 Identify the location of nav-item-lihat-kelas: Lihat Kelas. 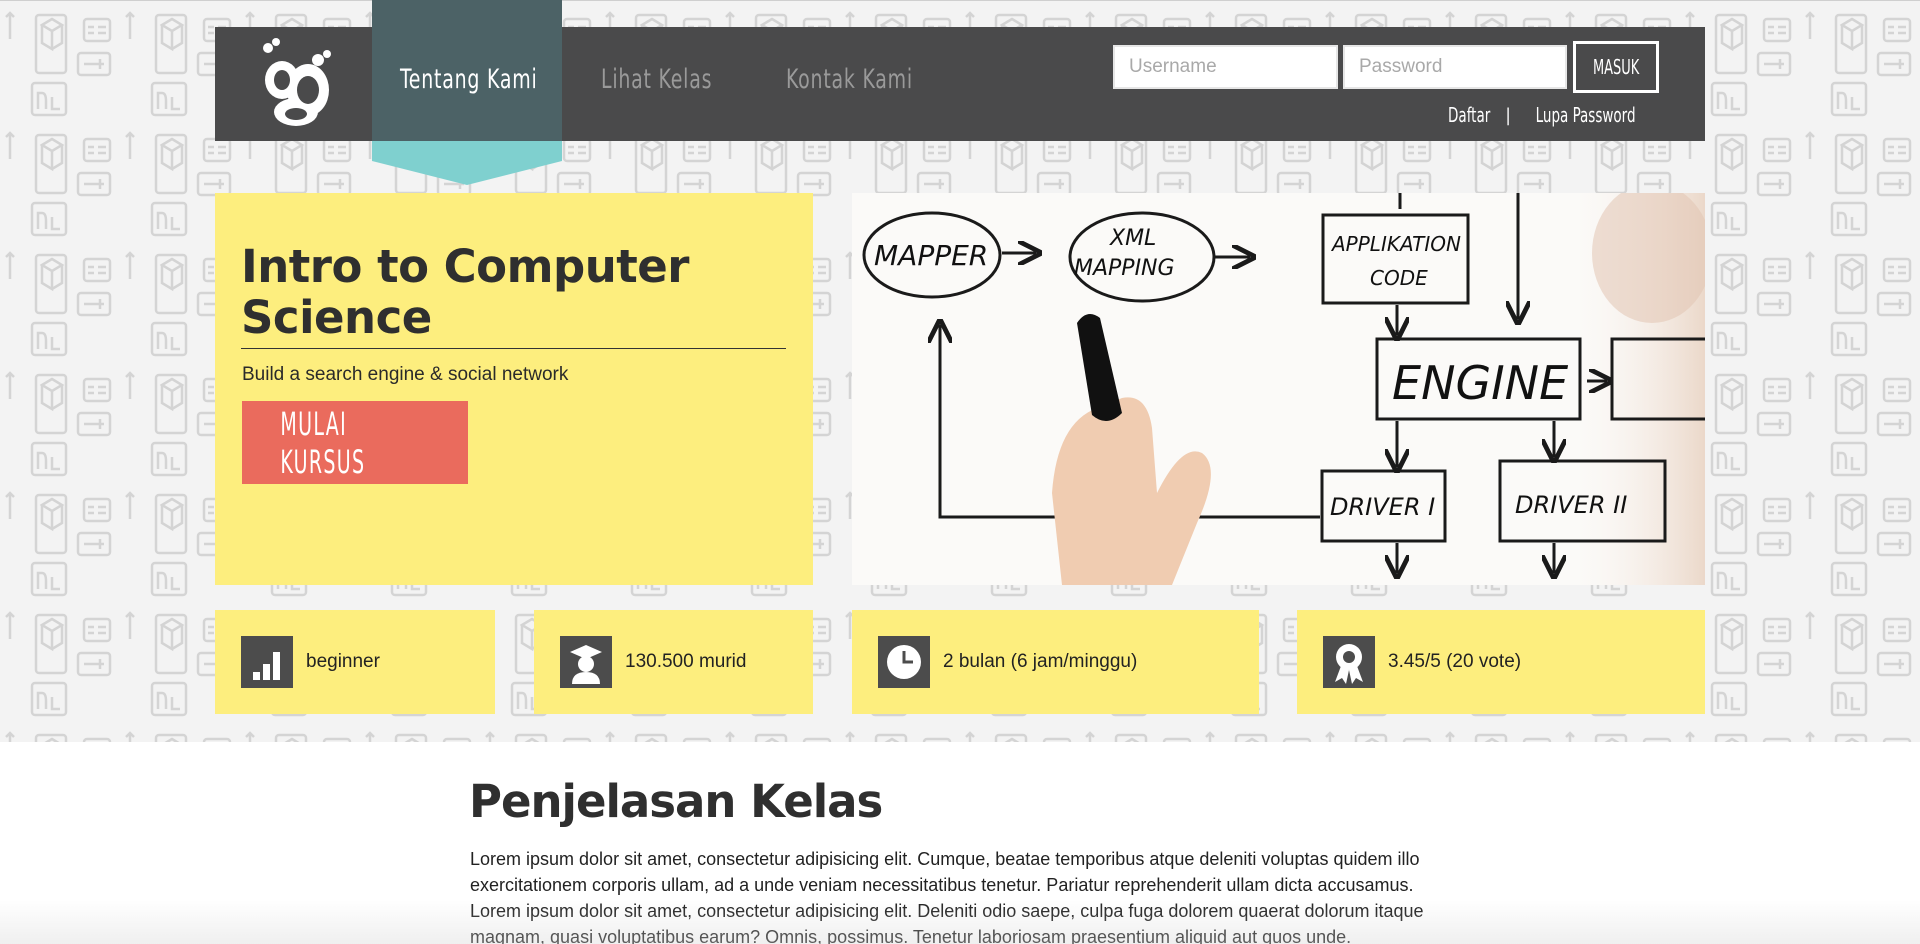
(656, 79).